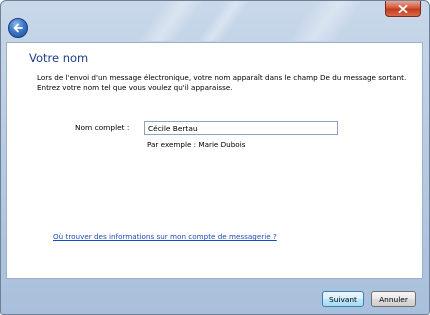 This screenshot has width=430, height=315. I want to click on close-button, so click(403, 9).